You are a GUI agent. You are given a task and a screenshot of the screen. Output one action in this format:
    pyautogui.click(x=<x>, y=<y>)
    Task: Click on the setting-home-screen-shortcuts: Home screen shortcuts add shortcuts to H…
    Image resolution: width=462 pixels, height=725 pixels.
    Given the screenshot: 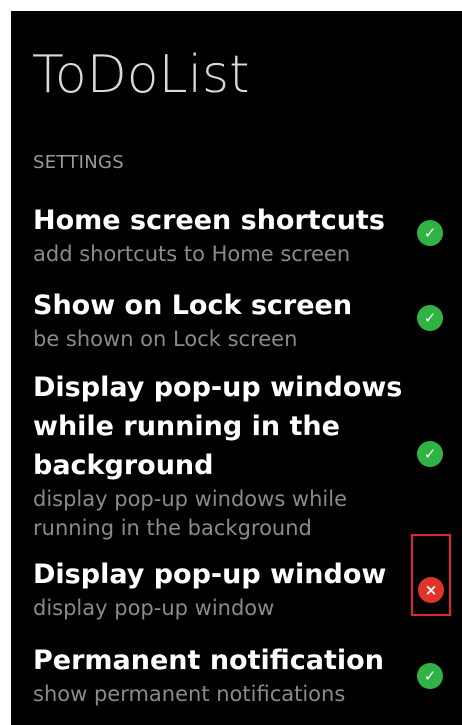 What is the action you would take?
    pyautogui.click(x=219, y=235)
    